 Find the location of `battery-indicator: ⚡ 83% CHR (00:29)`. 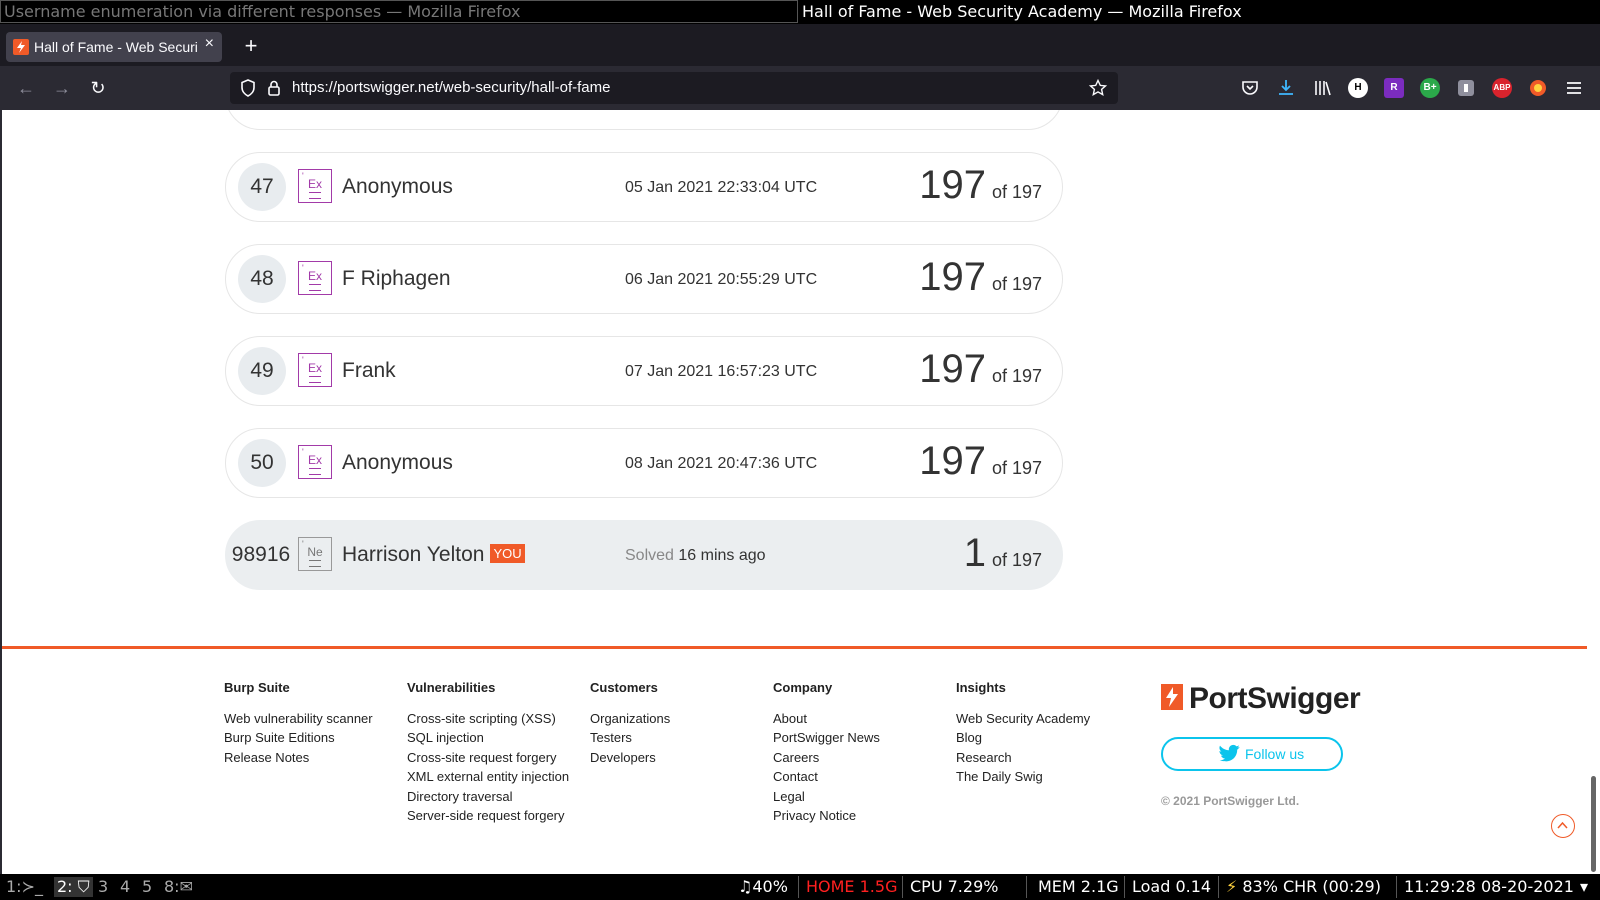

battery-indicator: ⚡ 83% CHR (00:29) is located at coordinates (1303, 886).